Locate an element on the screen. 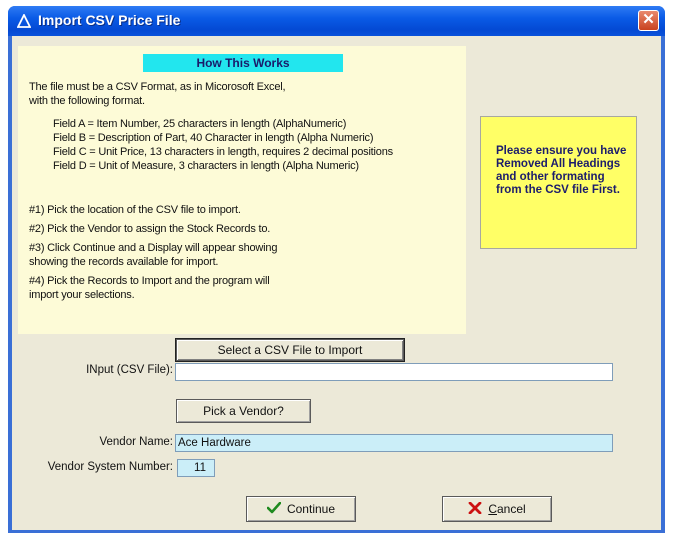 This screenshot has height=537, width=673. window-title: Import CSV Price File is located at coordinates (109, 20).